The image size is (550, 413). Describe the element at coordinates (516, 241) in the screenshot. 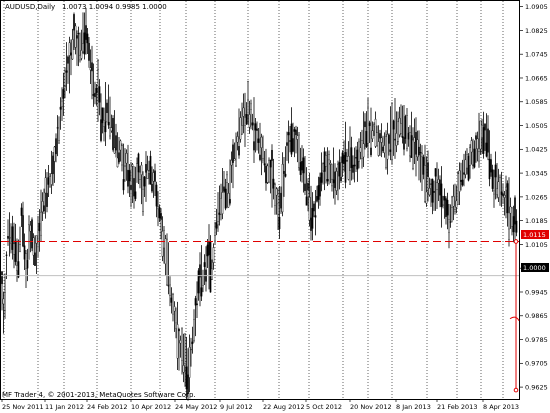

I see `projection-start-point` at that location.